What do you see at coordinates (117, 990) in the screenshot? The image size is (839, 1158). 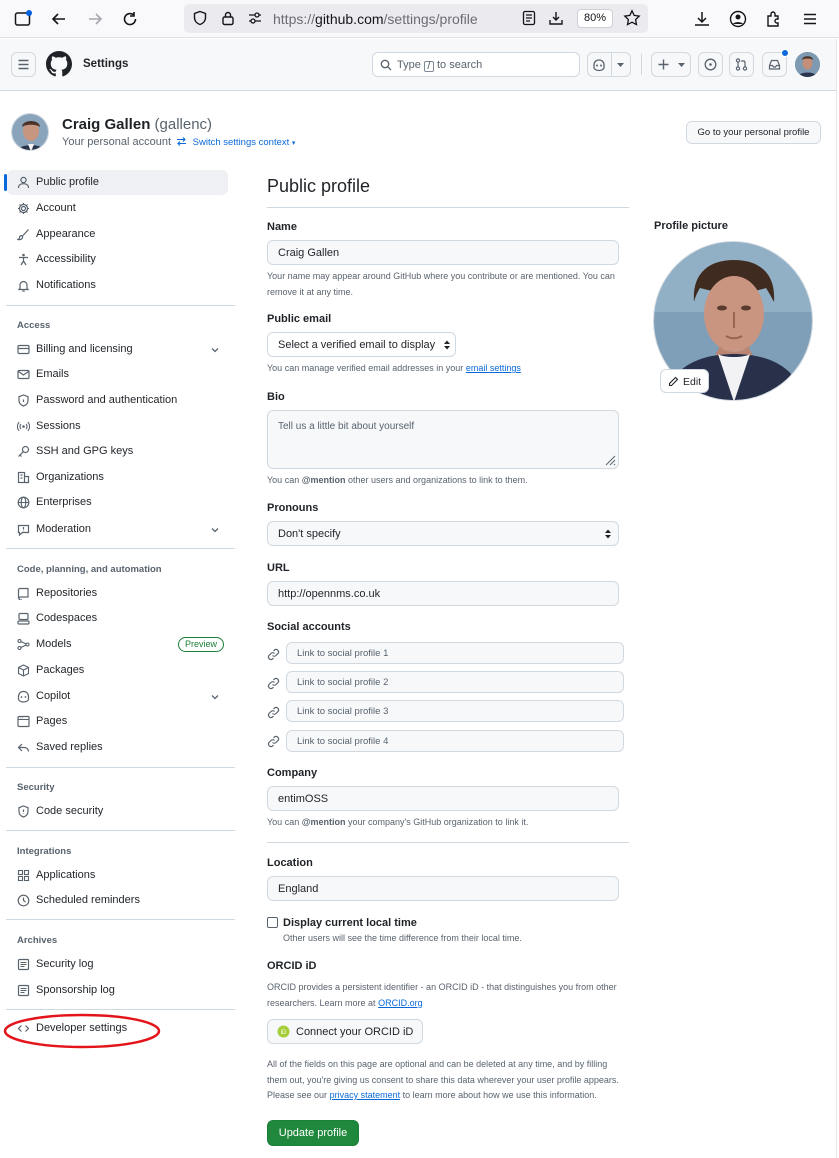 I see `sidebar-item-sponsorship-log: Sponsorship log` at bounding box center [117, 990].